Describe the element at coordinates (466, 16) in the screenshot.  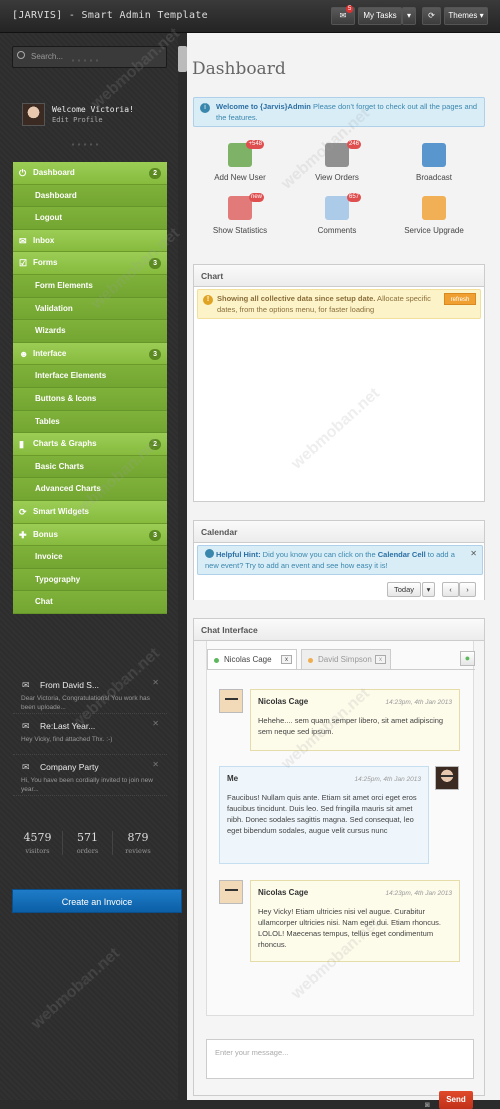
I see `themes-button: Themes ▾` at that location.